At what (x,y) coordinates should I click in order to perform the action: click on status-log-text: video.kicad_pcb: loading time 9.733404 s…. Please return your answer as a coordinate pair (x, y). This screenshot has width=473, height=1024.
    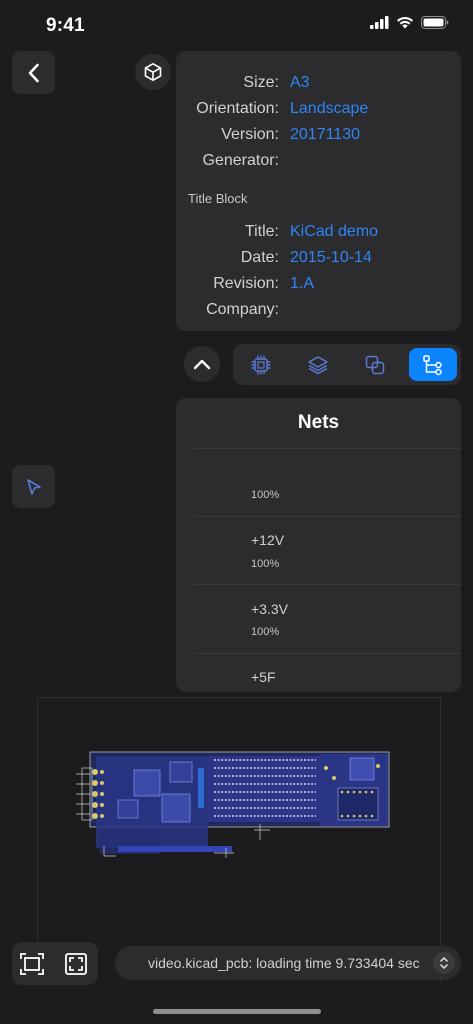
    Looking at the image, I should click on (284, 963).